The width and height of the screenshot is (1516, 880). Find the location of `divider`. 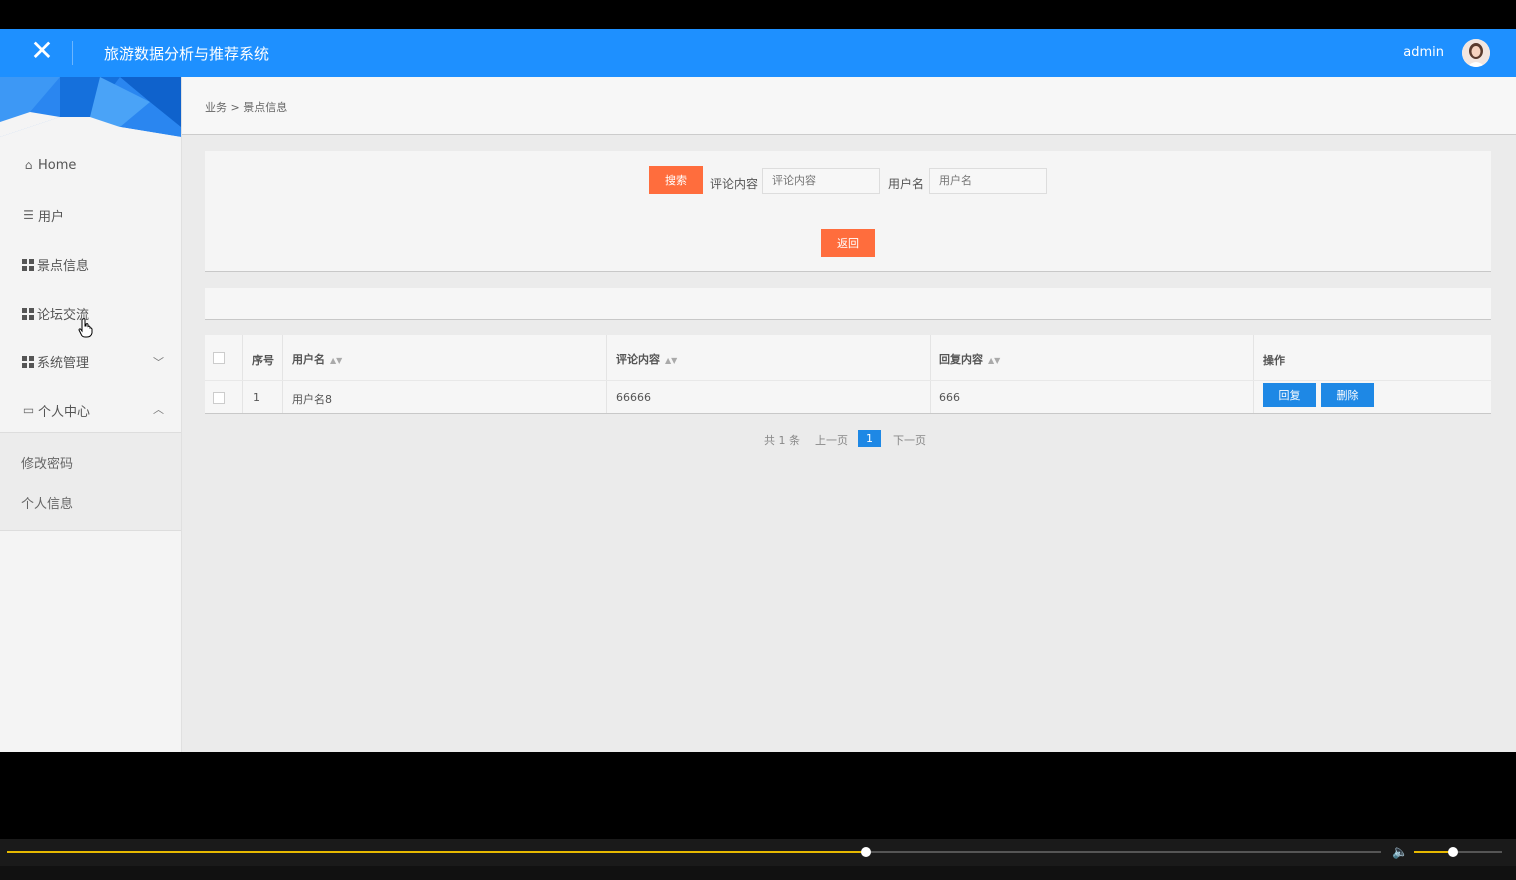

divider is located at coordinates (72, 53).